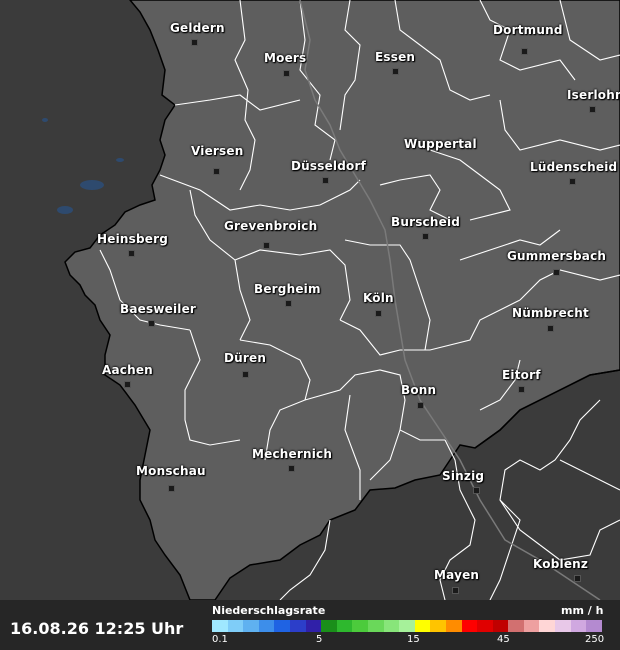 This screenshot has width=620, height=650. What do you see at coordinates (171, 488) in the screenshot?
I see `city-marker-monschau` at bounding box center [171, 488].